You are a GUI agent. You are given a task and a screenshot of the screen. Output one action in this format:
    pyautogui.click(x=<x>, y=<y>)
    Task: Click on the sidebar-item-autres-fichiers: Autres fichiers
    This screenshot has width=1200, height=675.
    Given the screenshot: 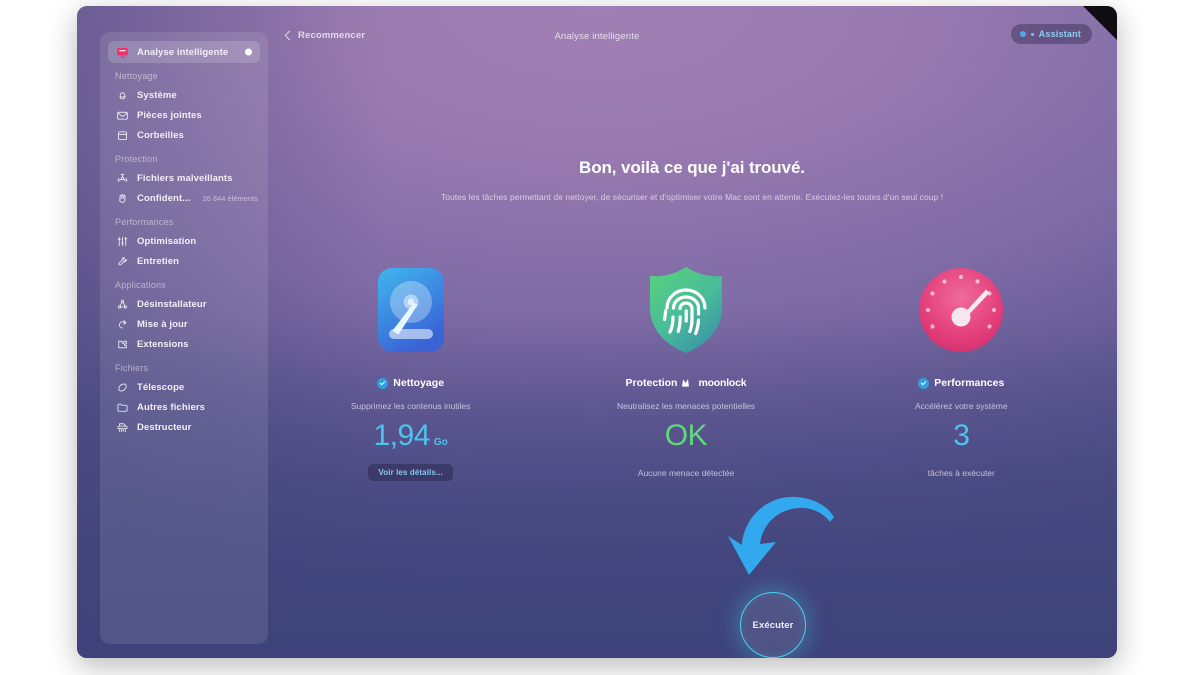 What is the action you would take?
    pyautogui.click(x=184, y=407)
    